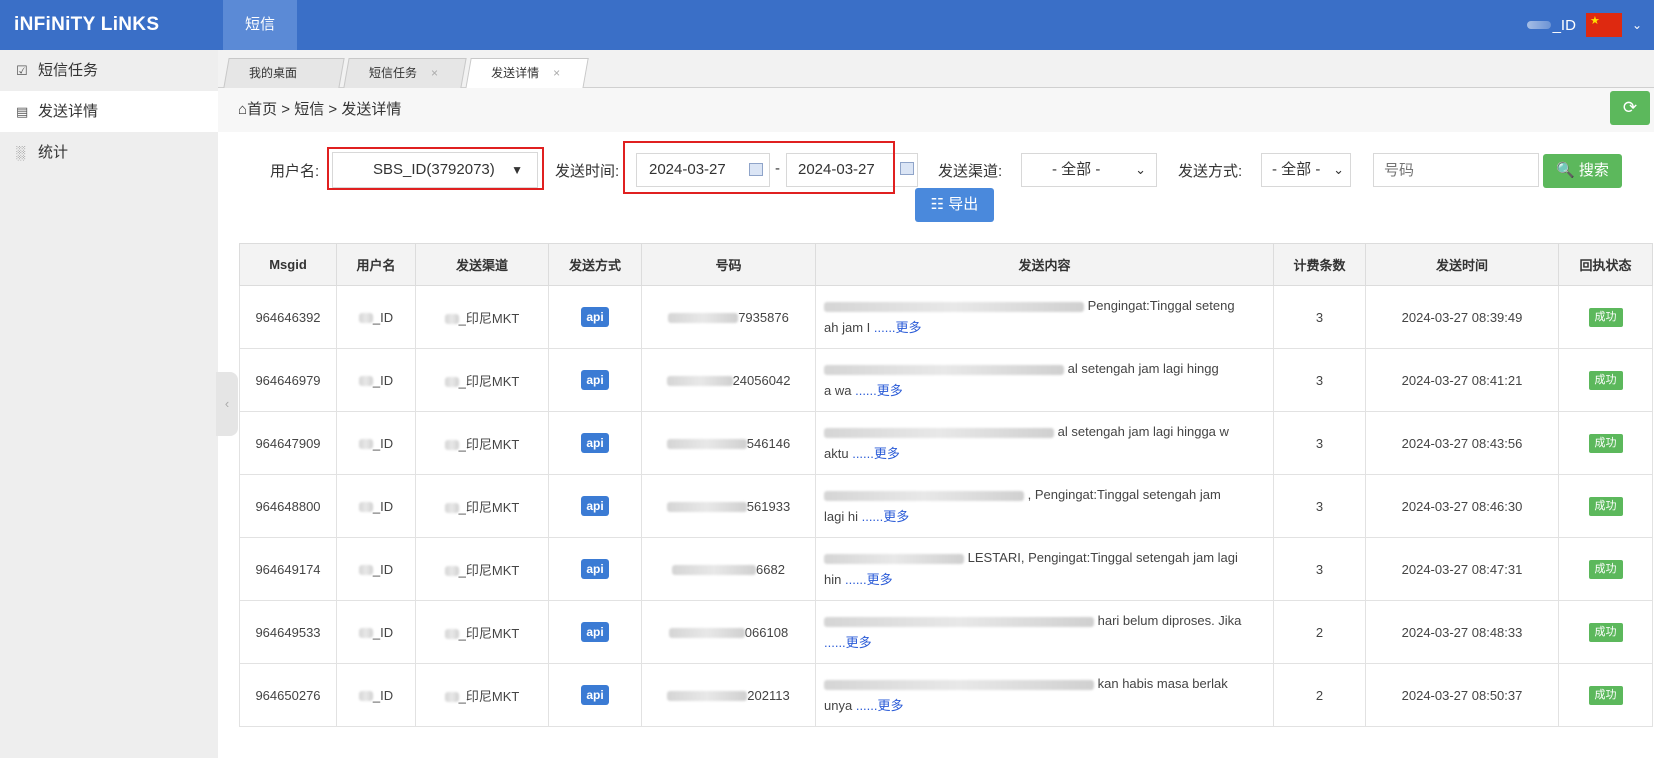 This screenshot has width=1654, height=758. Describe the element at coordinates (22, 111) in the screenshot. I see `detail-icon: ▤` at that location.